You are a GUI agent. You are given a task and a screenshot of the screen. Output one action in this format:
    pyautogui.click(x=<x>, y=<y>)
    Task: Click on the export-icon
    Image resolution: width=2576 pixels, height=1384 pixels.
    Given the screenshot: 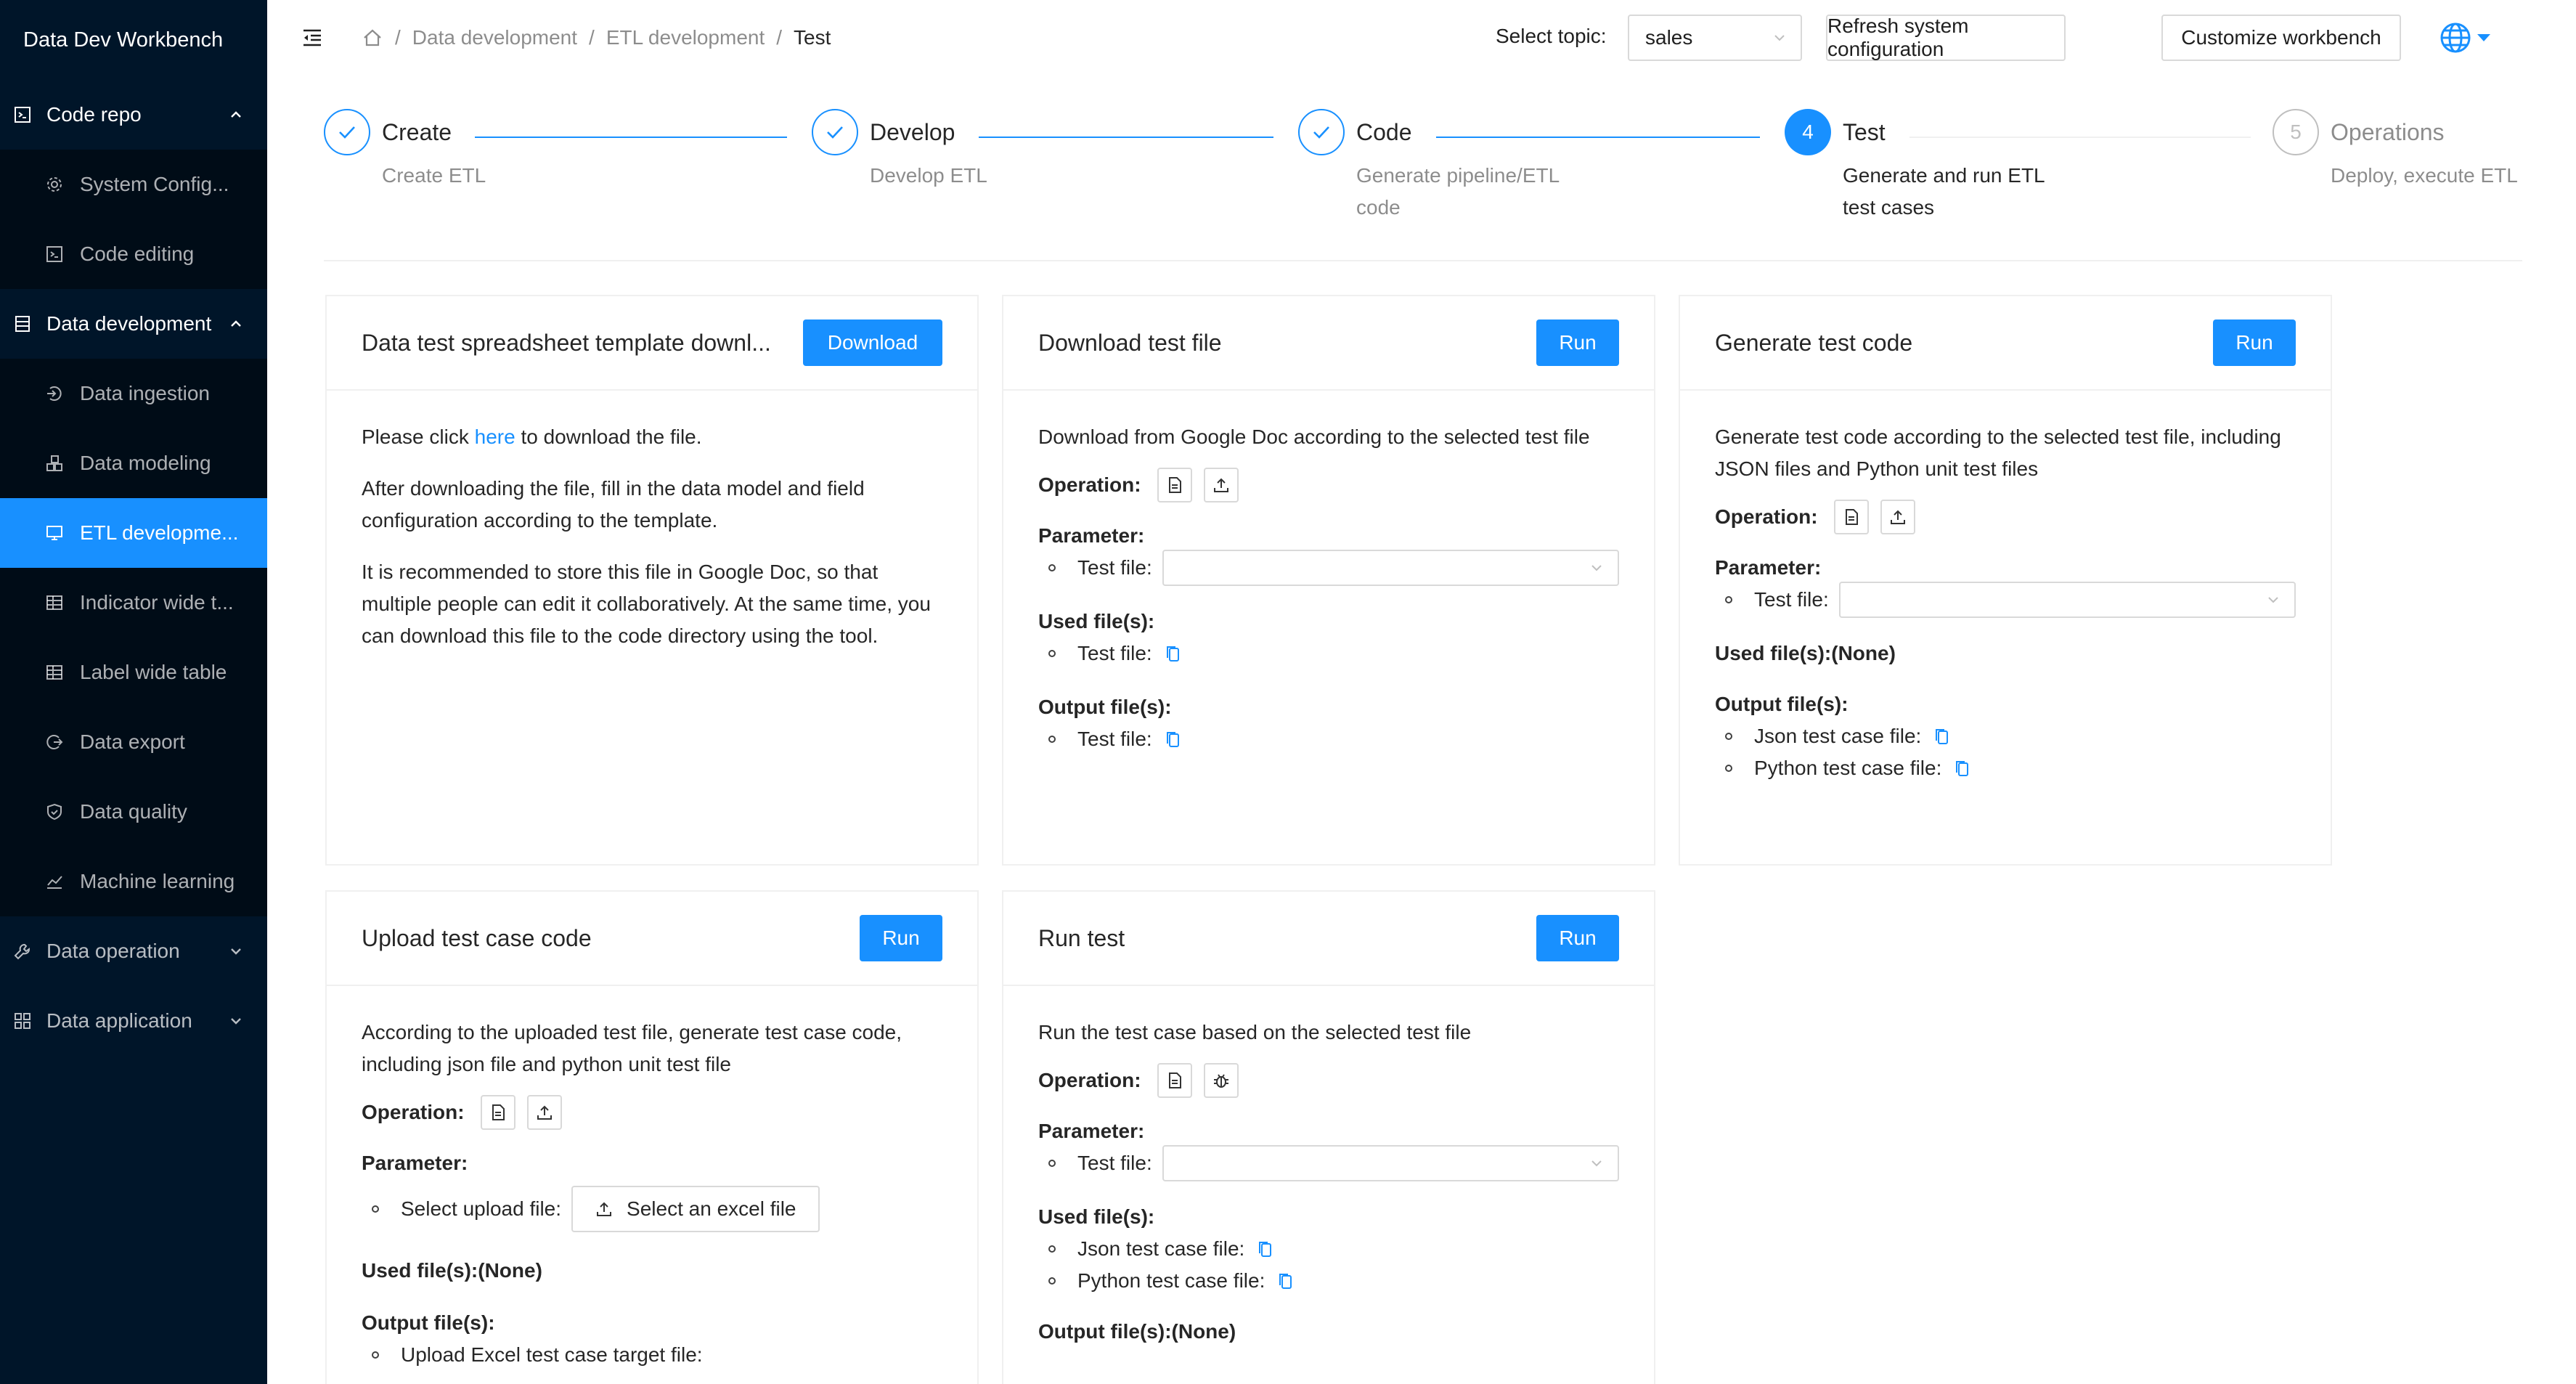 What is the action you would take?
    pyautogui.click(x=54, y=742)
    